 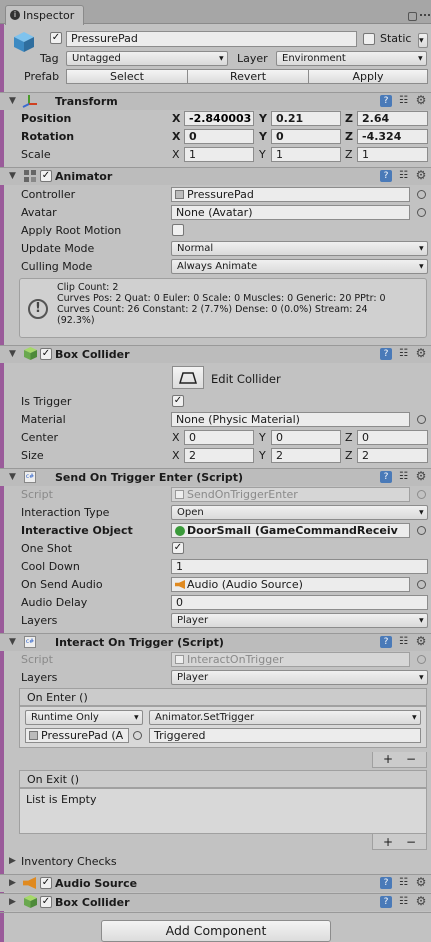 I want to click on controller-label: Controller, so click(x=48, y=194).